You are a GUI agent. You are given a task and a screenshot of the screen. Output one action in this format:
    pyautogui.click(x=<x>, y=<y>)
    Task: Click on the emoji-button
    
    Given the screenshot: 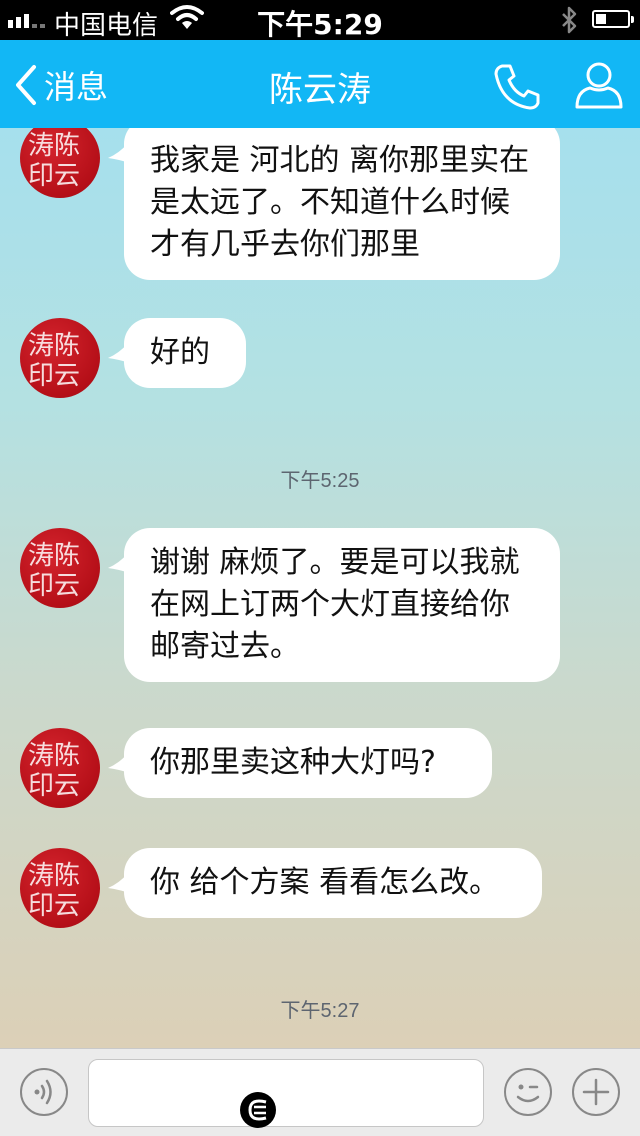 What is the action you would take?
    pyautogui.click(x=528, y=1092)
    